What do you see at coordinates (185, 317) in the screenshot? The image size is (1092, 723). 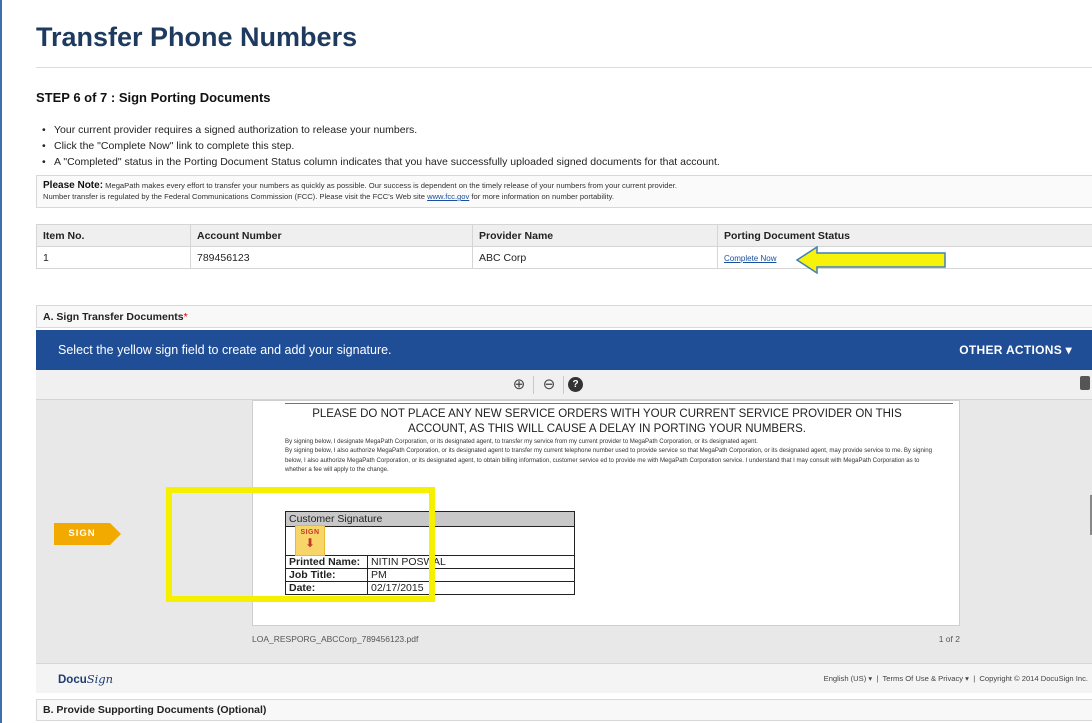 I see `required-mark: *` at bounding box center [185, 317].